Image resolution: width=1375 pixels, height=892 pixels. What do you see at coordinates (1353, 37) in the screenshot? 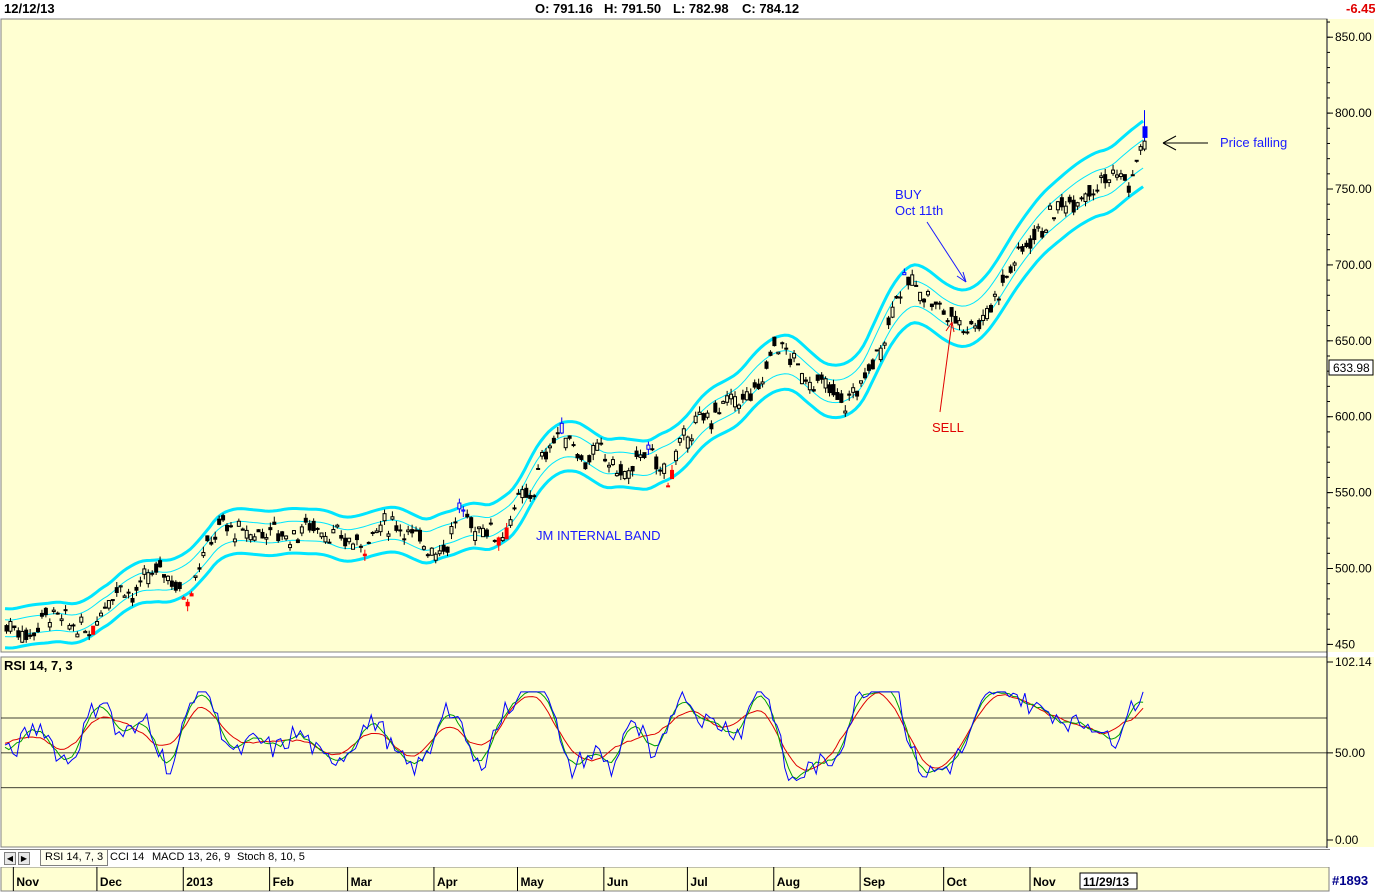
I see `price-tick-label: 850.00` at bounding box center [1353, 37].